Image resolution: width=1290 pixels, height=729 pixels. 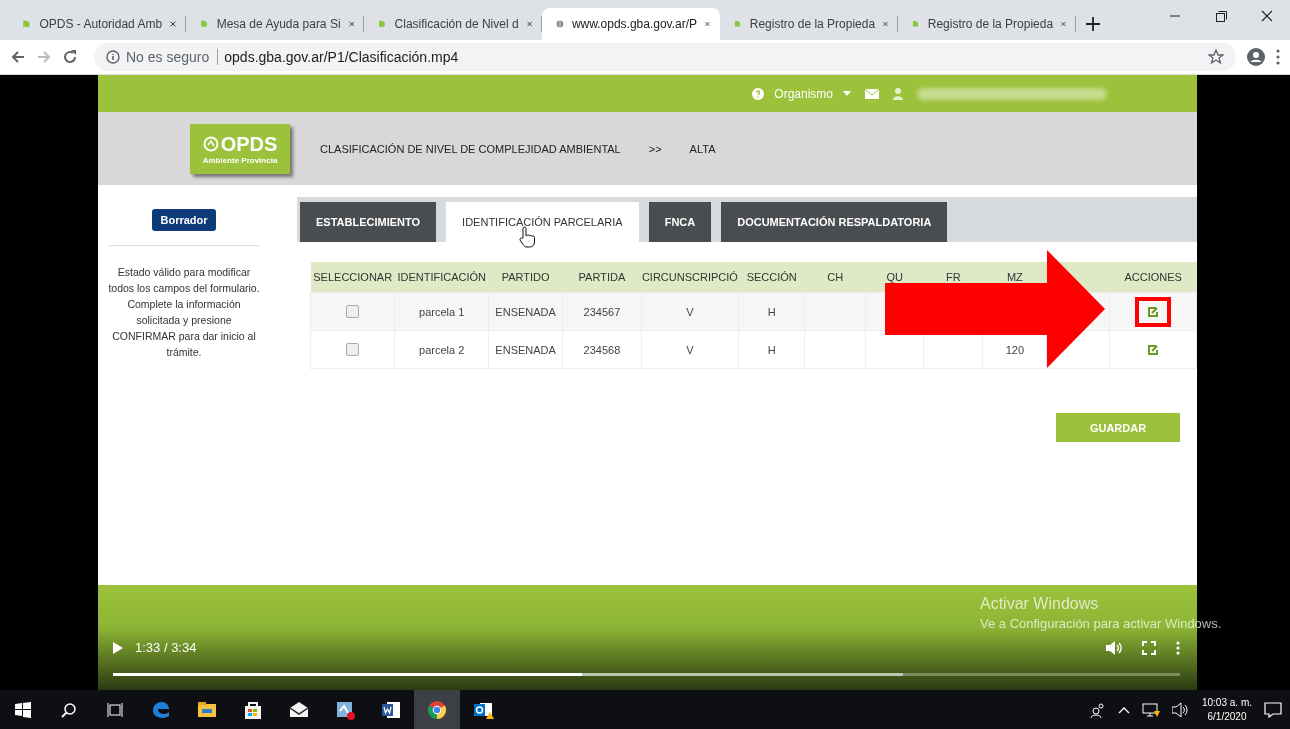 I want to click on clock-time: 10:03 a. m., so click(x=1226, y=702).